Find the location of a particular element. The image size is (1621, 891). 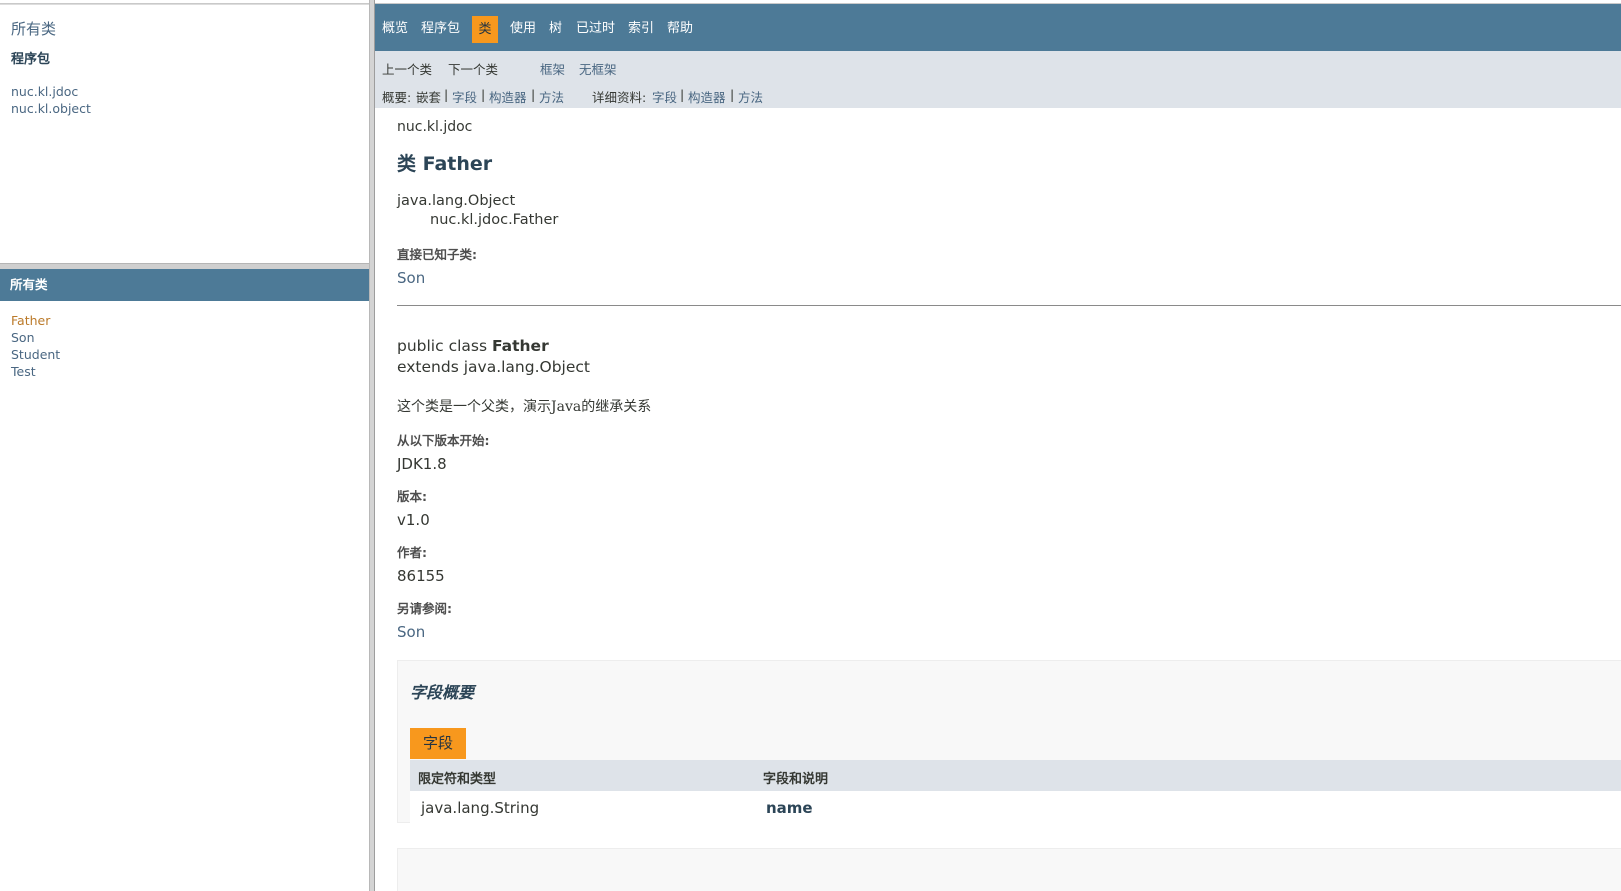

nav-use: 使用 is located at coordinates (523, 27).